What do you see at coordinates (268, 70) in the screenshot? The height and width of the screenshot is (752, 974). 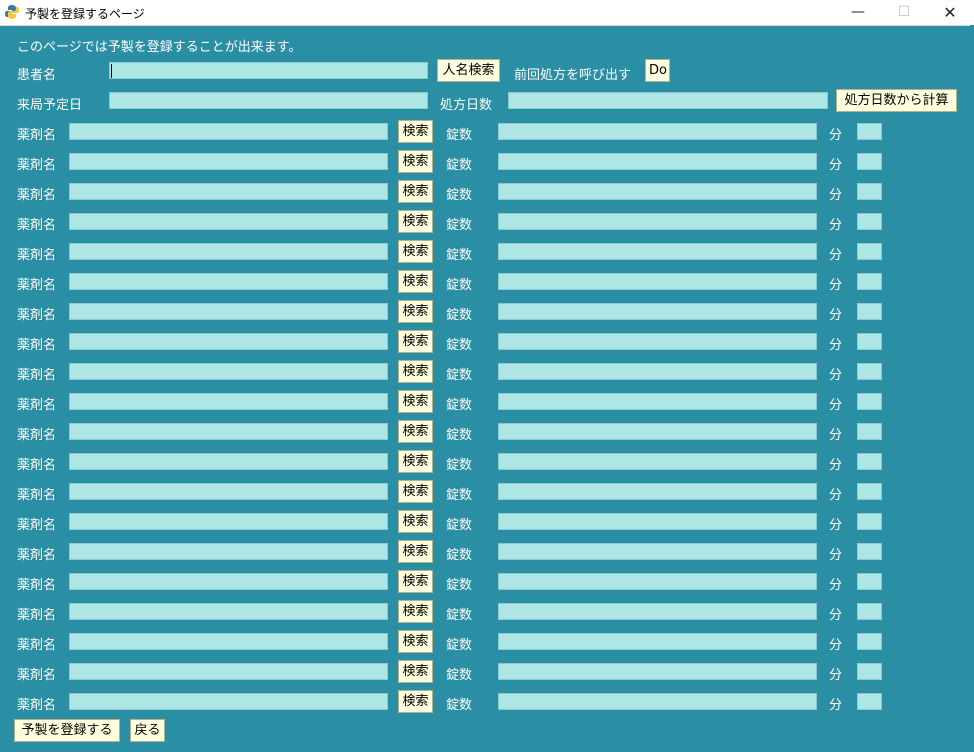 I see `patient-name-input` at bounding box center [268, 70].